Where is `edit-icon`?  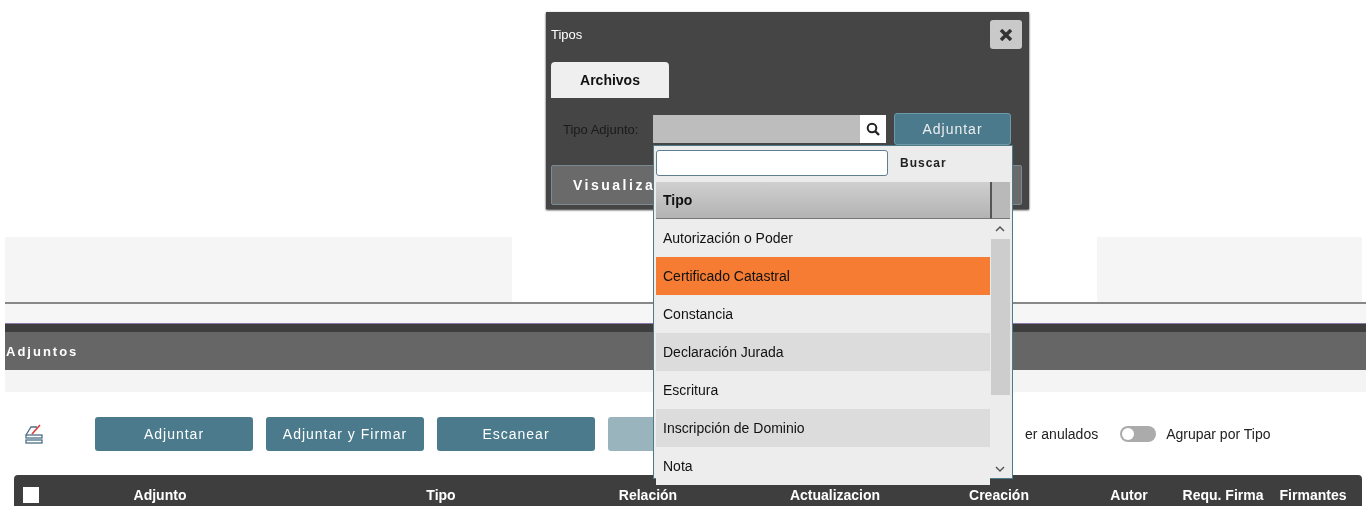
edit-icon is located at coordinates (34, 434).